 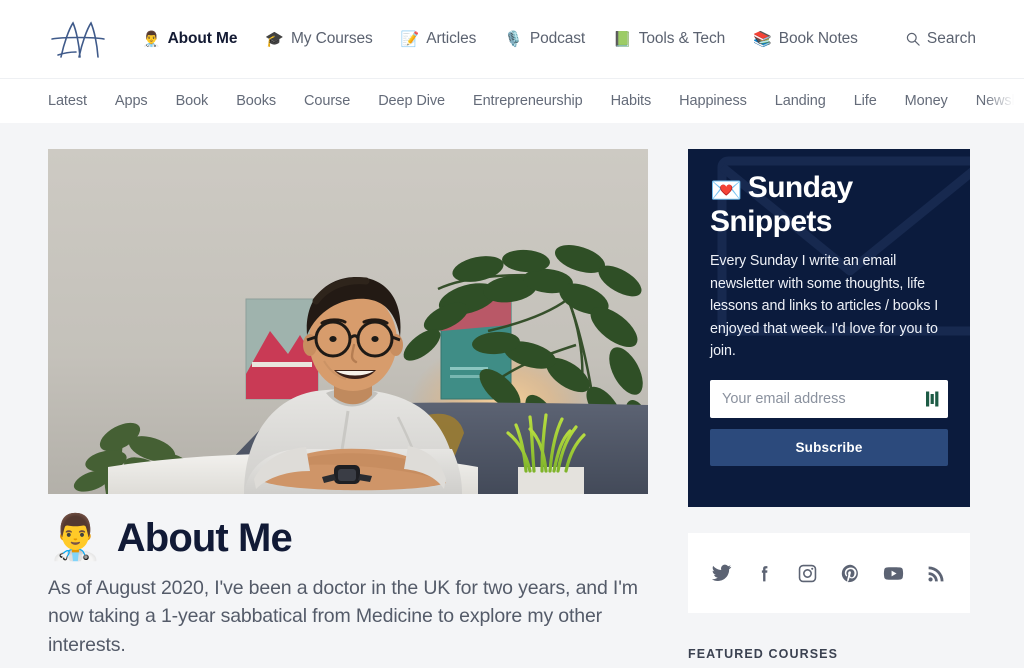 What do you see at coordinates (557, 38) in the screenshot?
I see `nav-label: Podcast` at bounding box center [557, 38].